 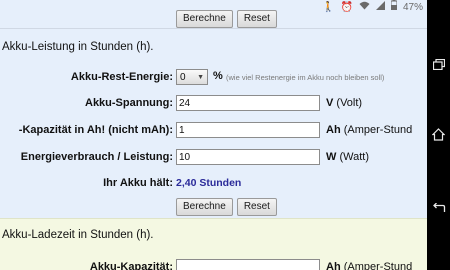 What do you see at coordinates (380, 7) in the screenshot?
I see `signal-icon` at bounding box center [380, 7].